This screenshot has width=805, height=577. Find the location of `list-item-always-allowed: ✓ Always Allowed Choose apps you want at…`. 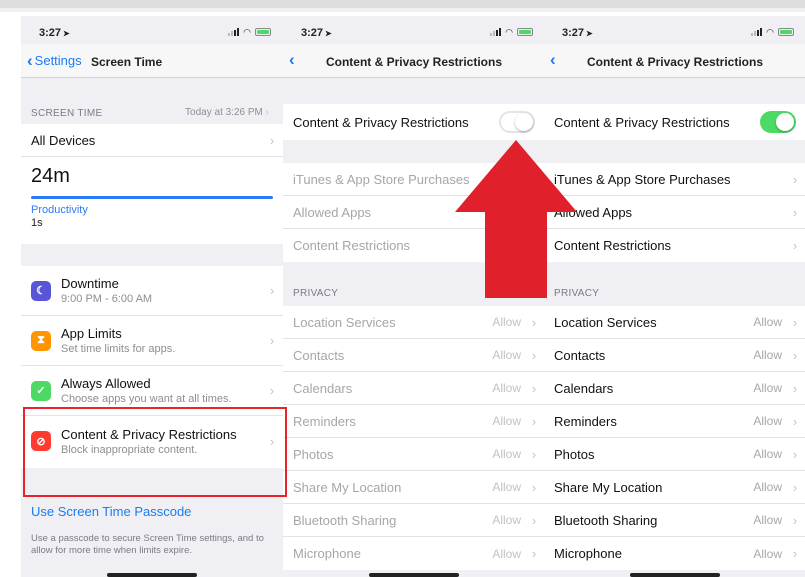

list-item-always-allowed: ✓ Always Allowed Choose apps you want at… is located at coordinates (152, 391).